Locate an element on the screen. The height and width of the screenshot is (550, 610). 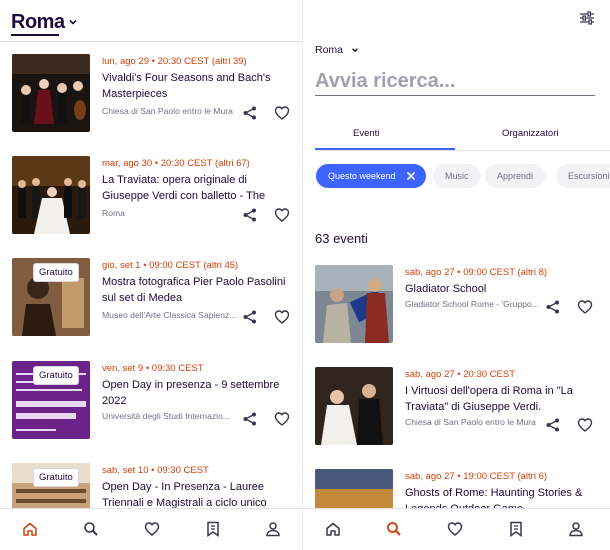
event-date: sab, set 10 • 09:30 CEST is located at coordinates (155, 470).